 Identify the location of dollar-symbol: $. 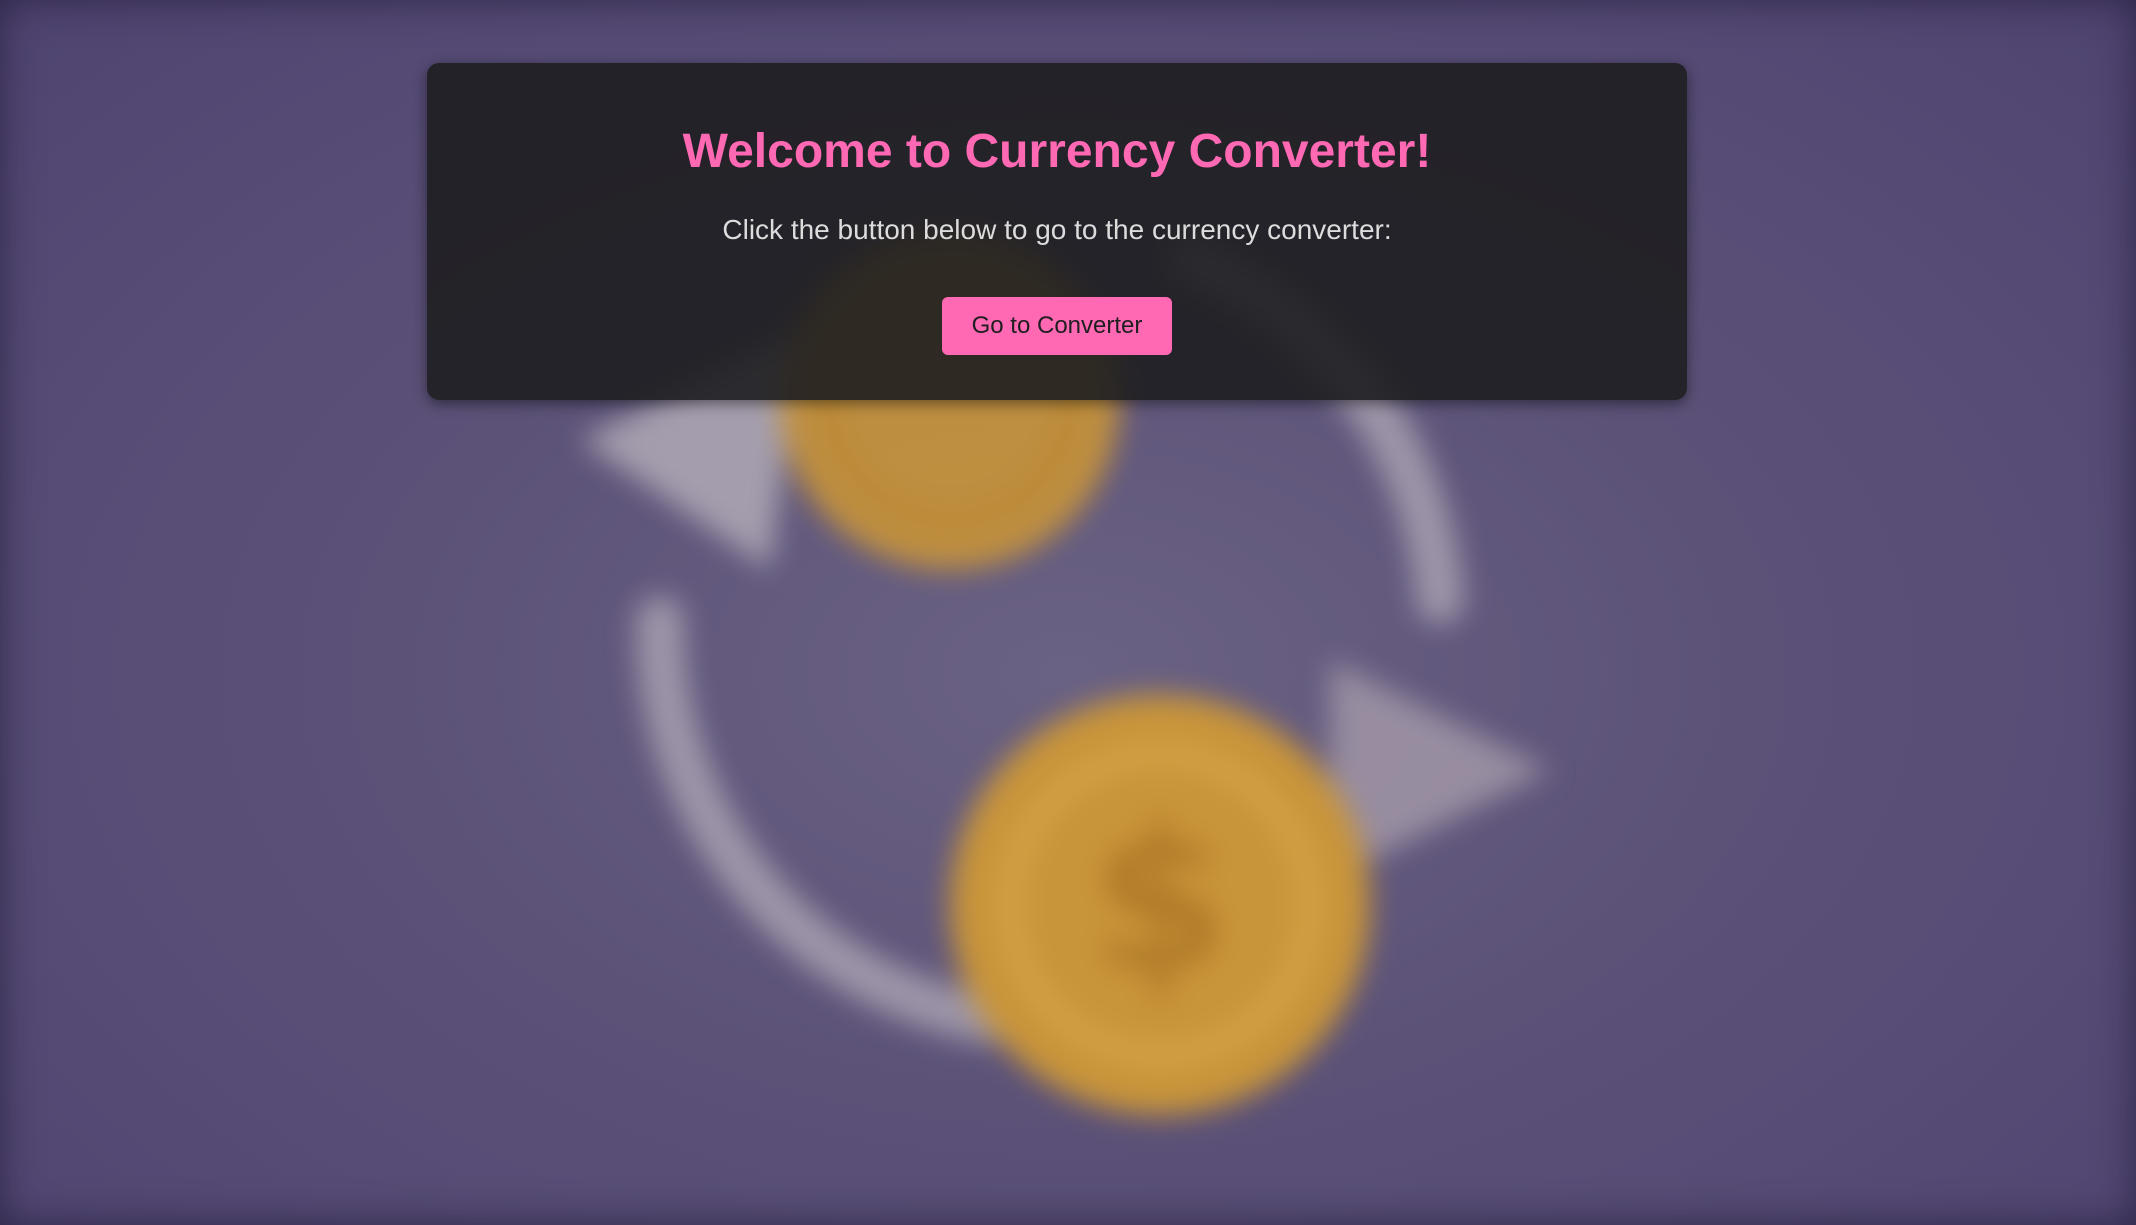
(1159, 901).